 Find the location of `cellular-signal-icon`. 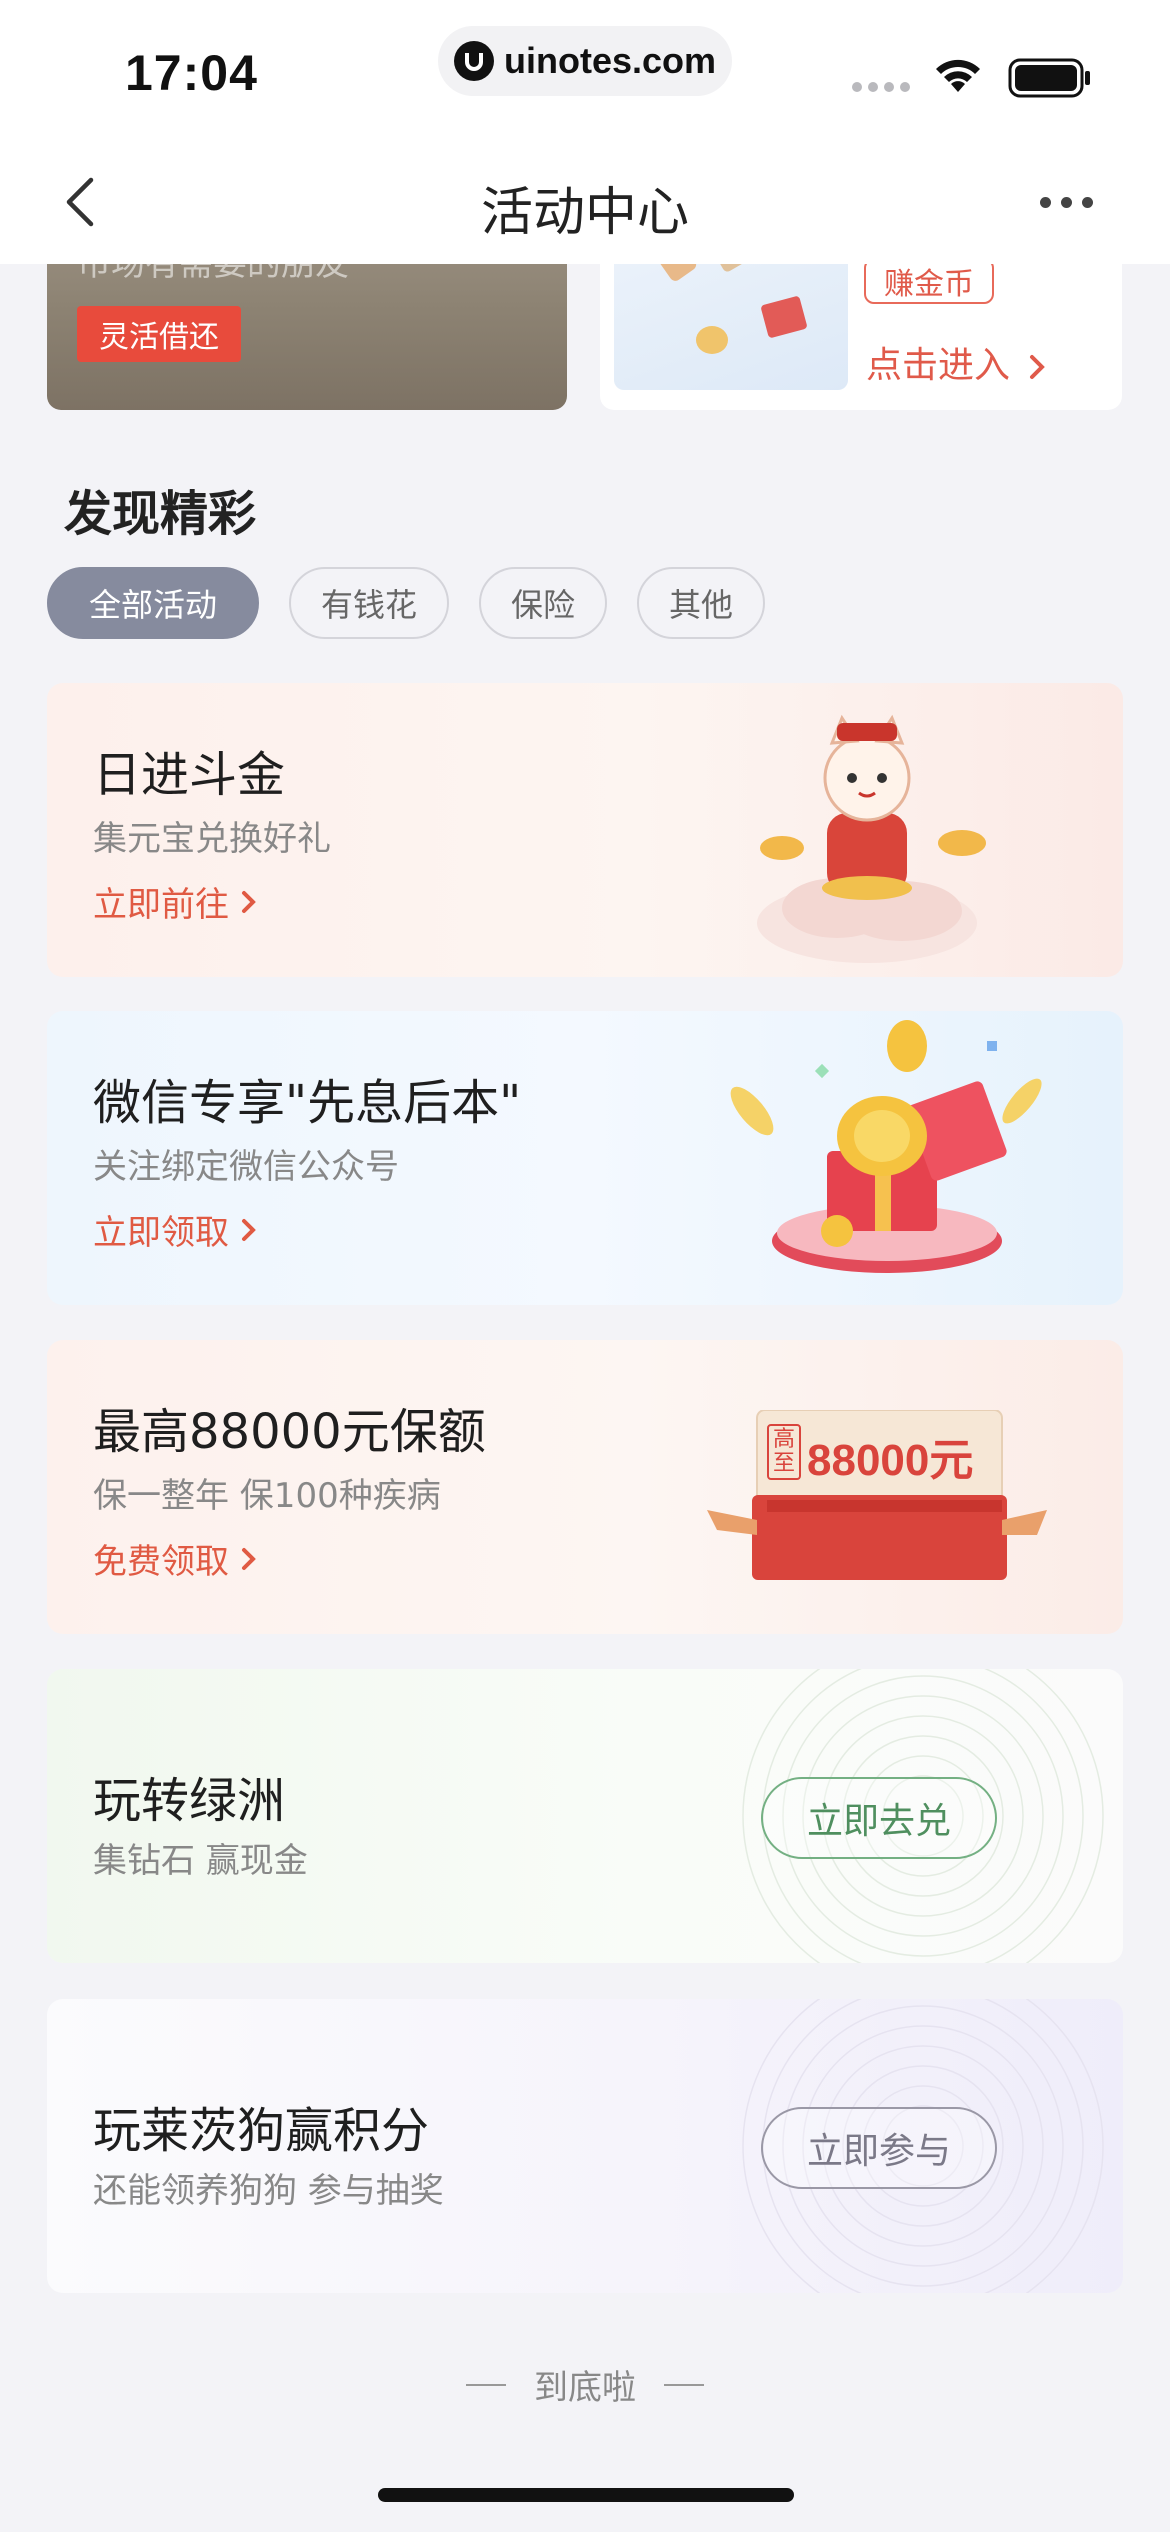

cellular-signal-icon is located at coordinates (881, 87).